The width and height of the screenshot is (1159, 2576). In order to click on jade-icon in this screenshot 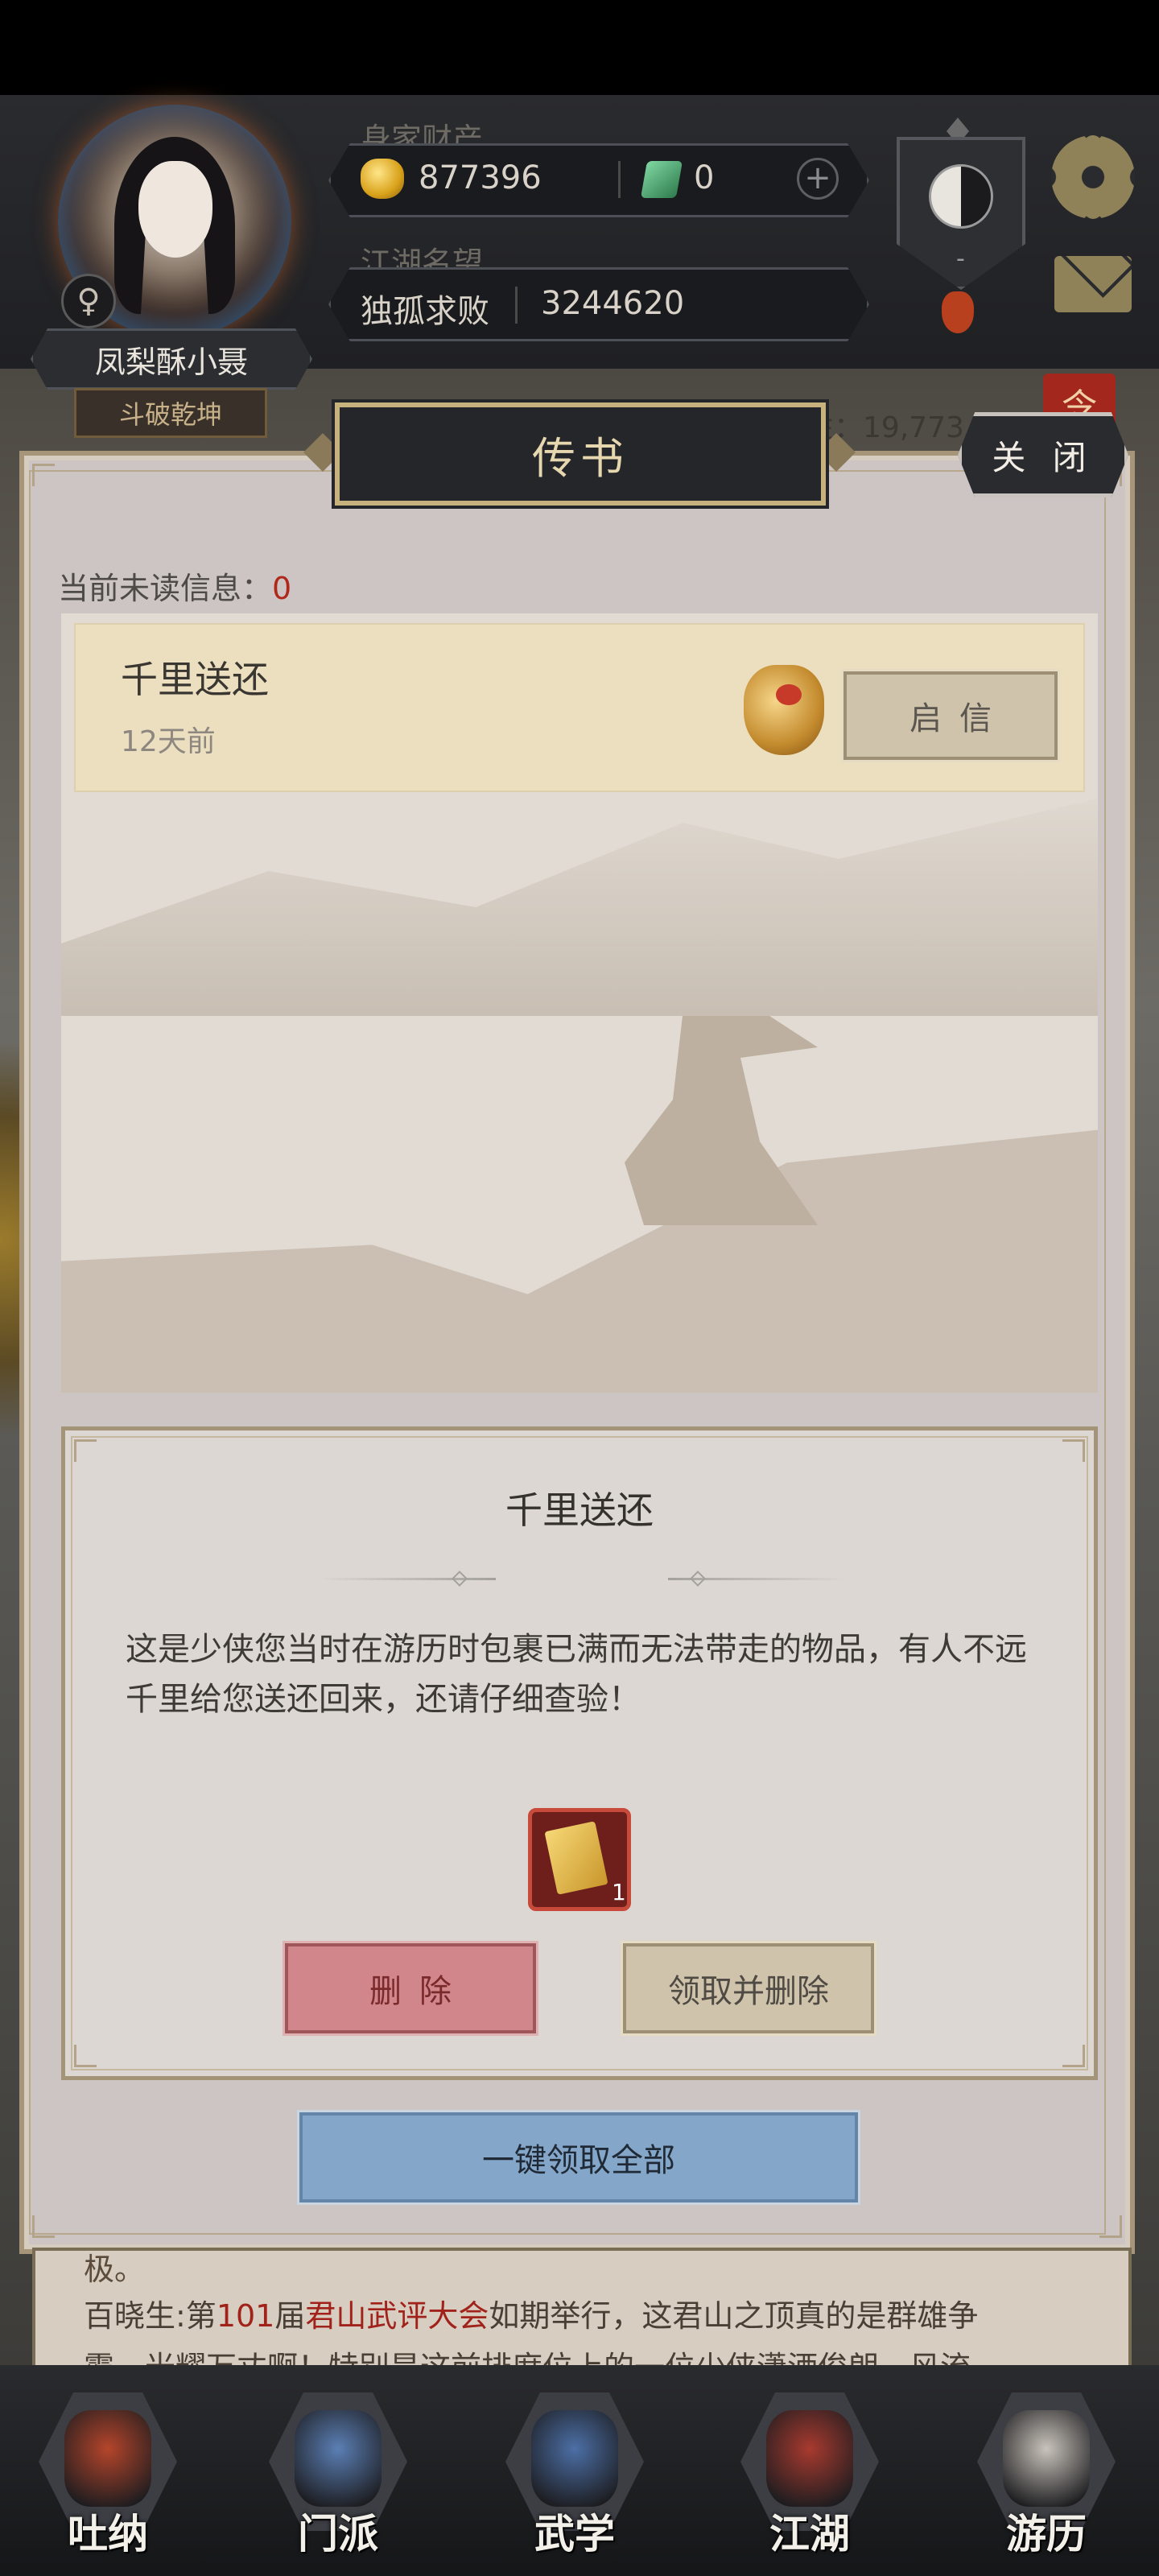, I will do `click(661, 179)`.